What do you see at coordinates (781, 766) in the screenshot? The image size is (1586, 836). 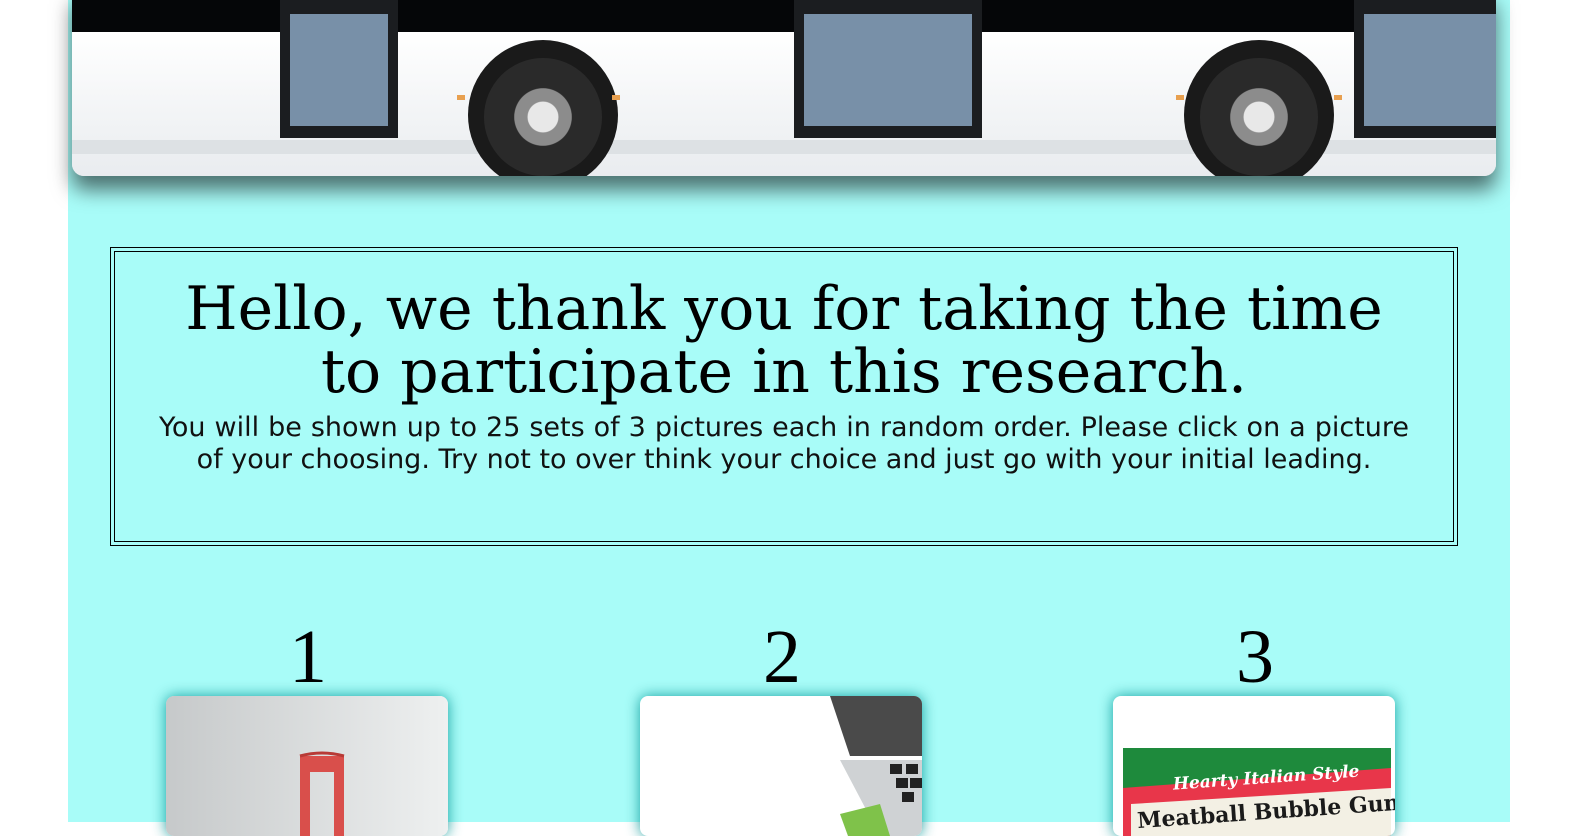 I see `choice-image-laptop` at bounding box center [781, 766].